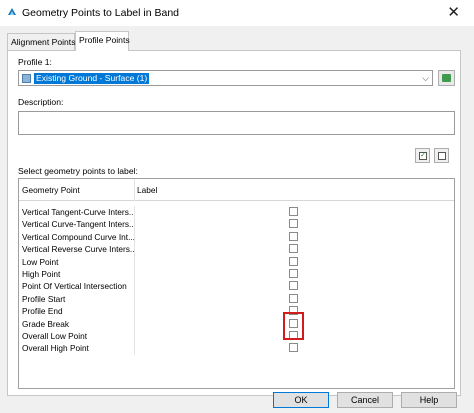 The height and width of the screenshot is (413, 474). Describe the element at coordinates (147, 190) in the screenshot. I see `column-header-label: Label` at that location.